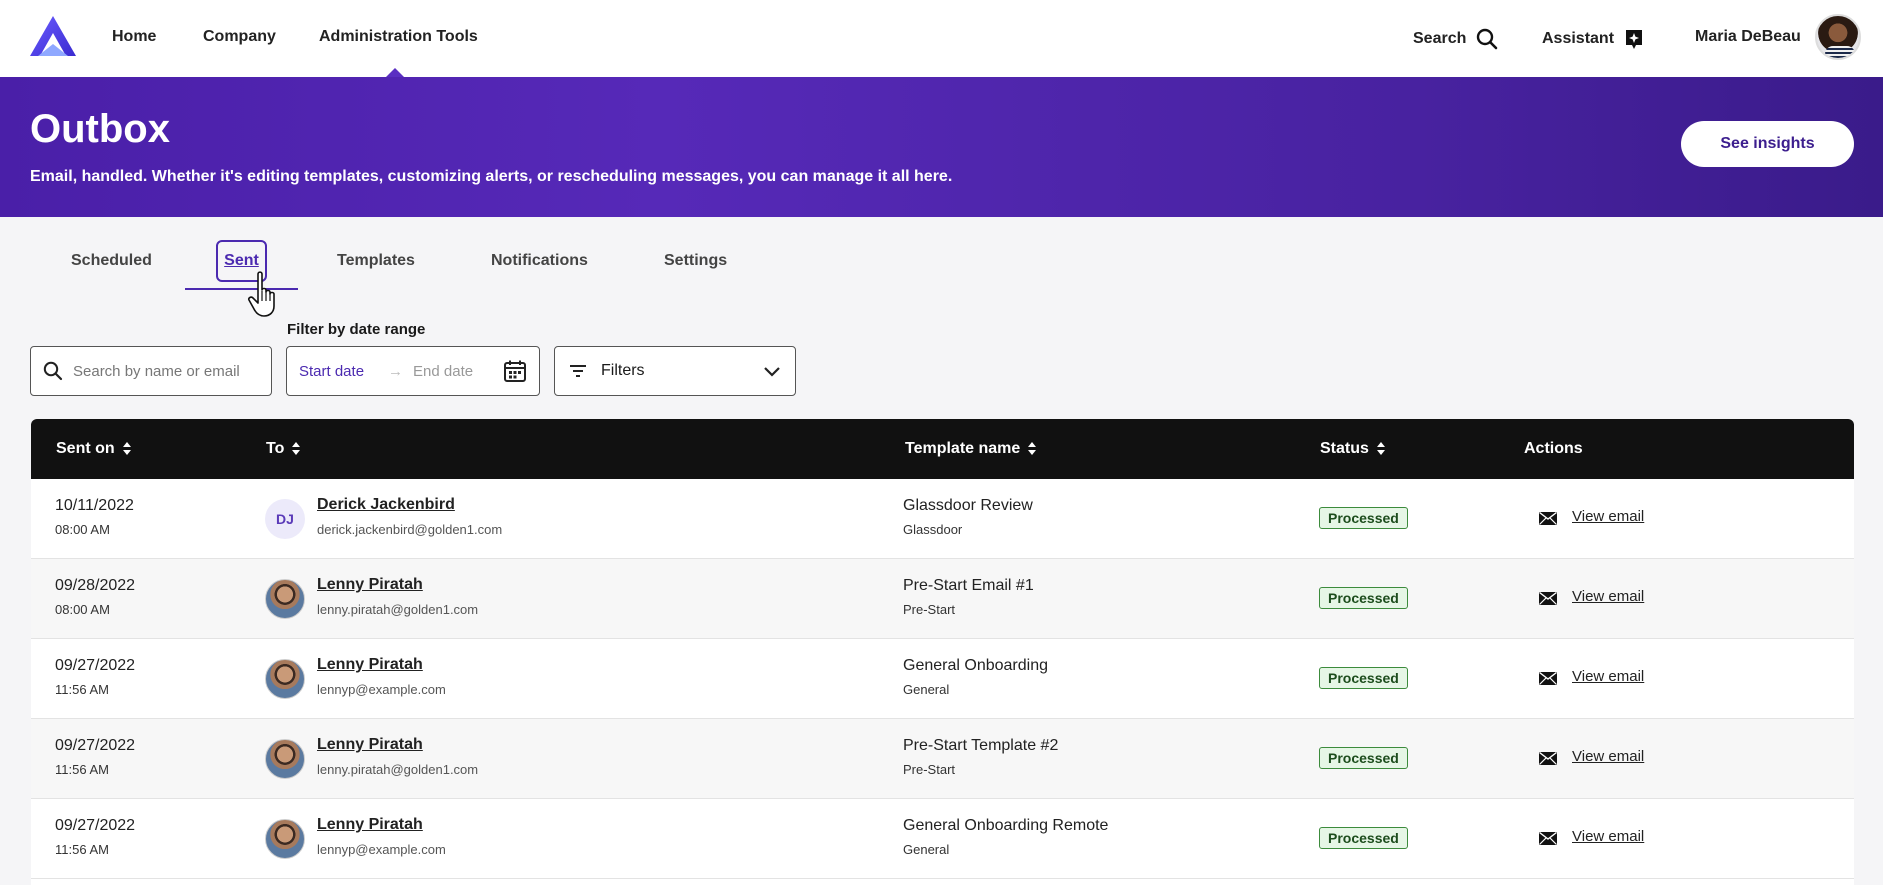 The height and width of the screenshot is (885, 1883). What do you see at coordinates (968, 585) in the screenshot?
I see `template-name: Pre-Start Email #1` at bounding box center [968, 585].